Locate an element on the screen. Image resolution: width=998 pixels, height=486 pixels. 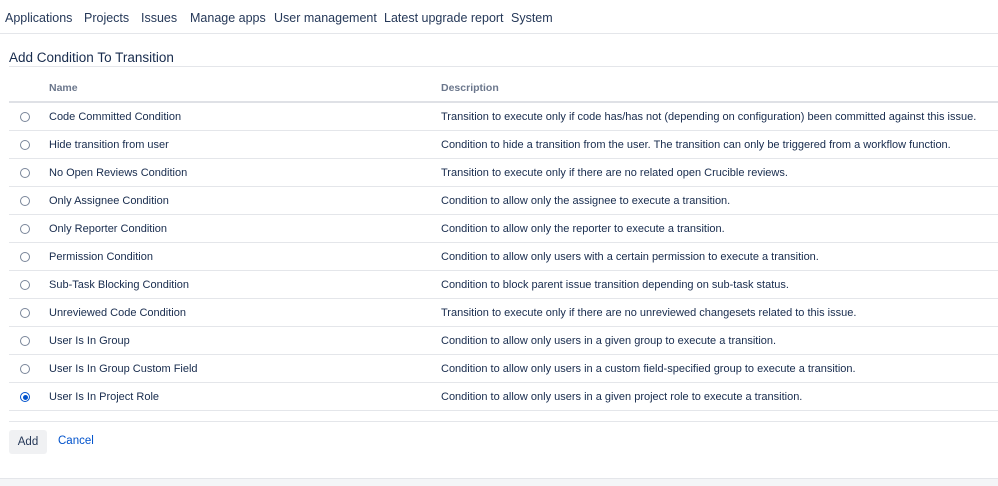
column-header-description: Description is located at coordinates (470, 88).